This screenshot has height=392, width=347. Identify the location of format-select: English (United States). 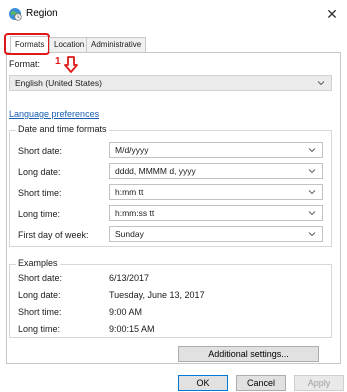
(170, 83).